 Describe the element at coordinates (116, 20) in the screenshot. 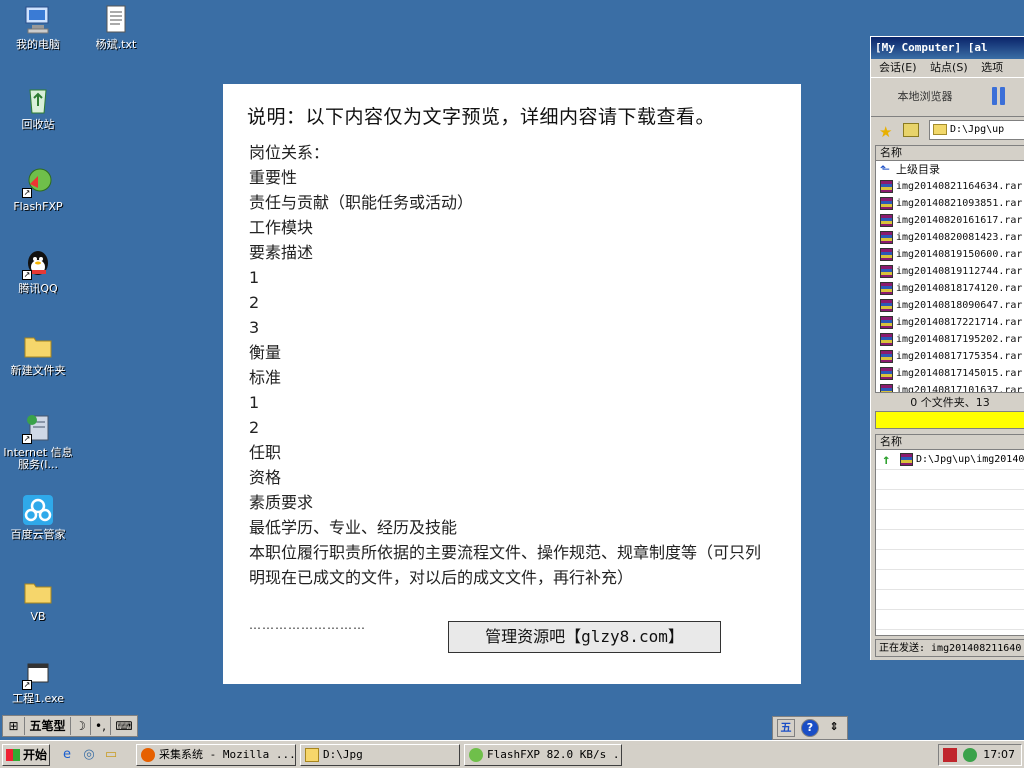

I see `text-file-icon` at that location.